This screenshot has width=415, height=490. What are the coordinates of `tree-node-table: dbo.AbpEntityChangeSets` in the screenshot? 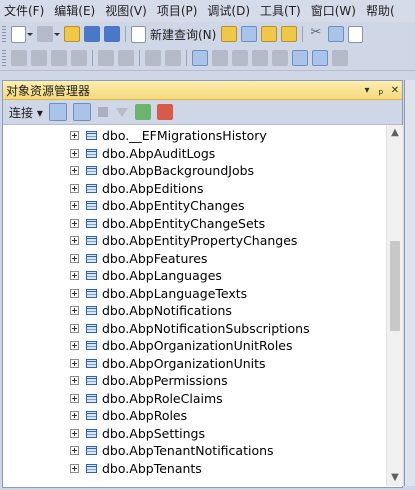 It's located at (194, 224).